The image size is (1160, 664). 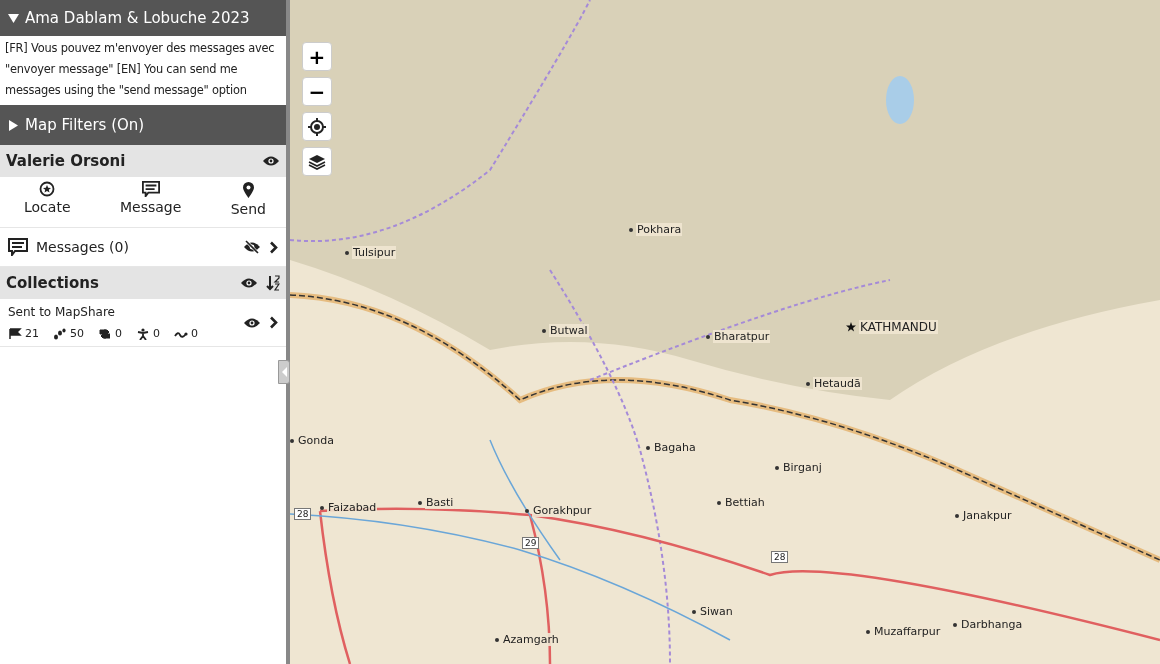 I want to click on place-label: Hetaudā, so click(x=837, y=383).